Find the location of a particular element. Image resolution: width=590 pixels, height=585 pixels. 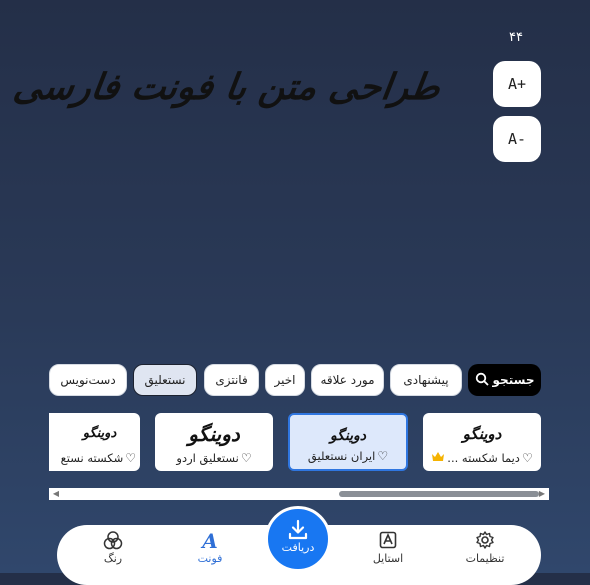

gear-icon is located at coordinates (485, 541).